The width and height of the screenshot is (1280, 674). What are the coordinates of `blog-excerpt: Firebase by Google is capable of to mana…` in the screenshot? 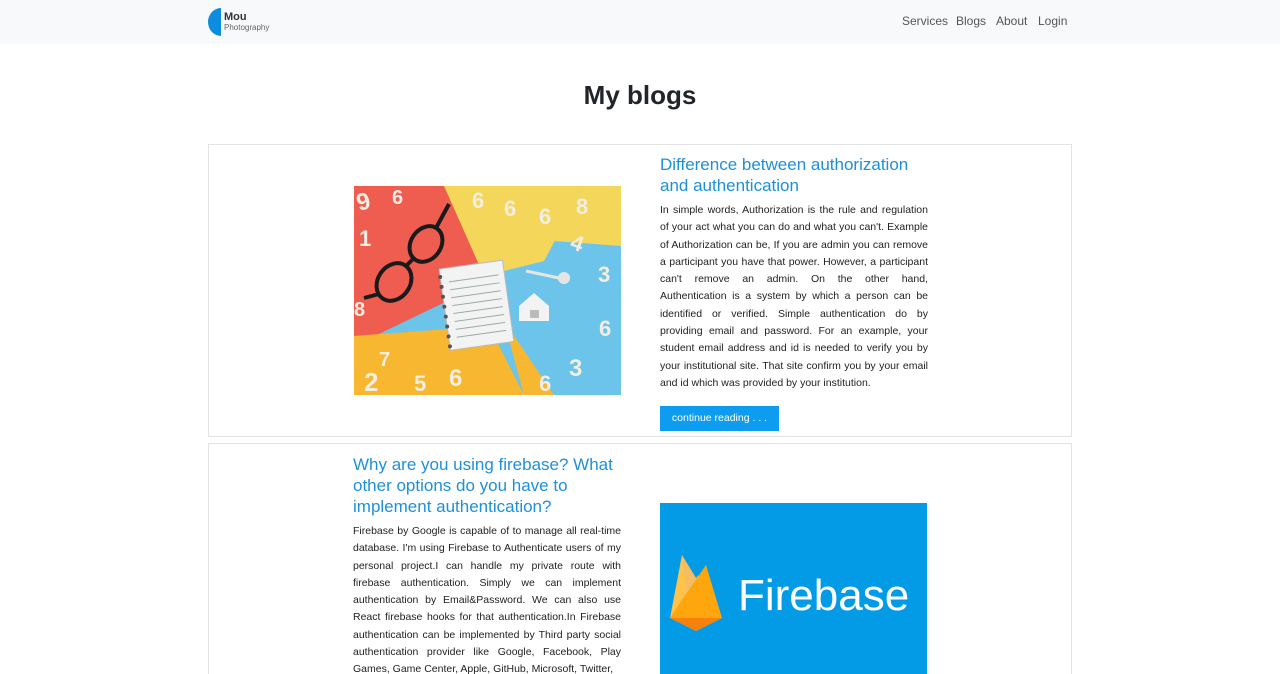 It's located at (487, 599).